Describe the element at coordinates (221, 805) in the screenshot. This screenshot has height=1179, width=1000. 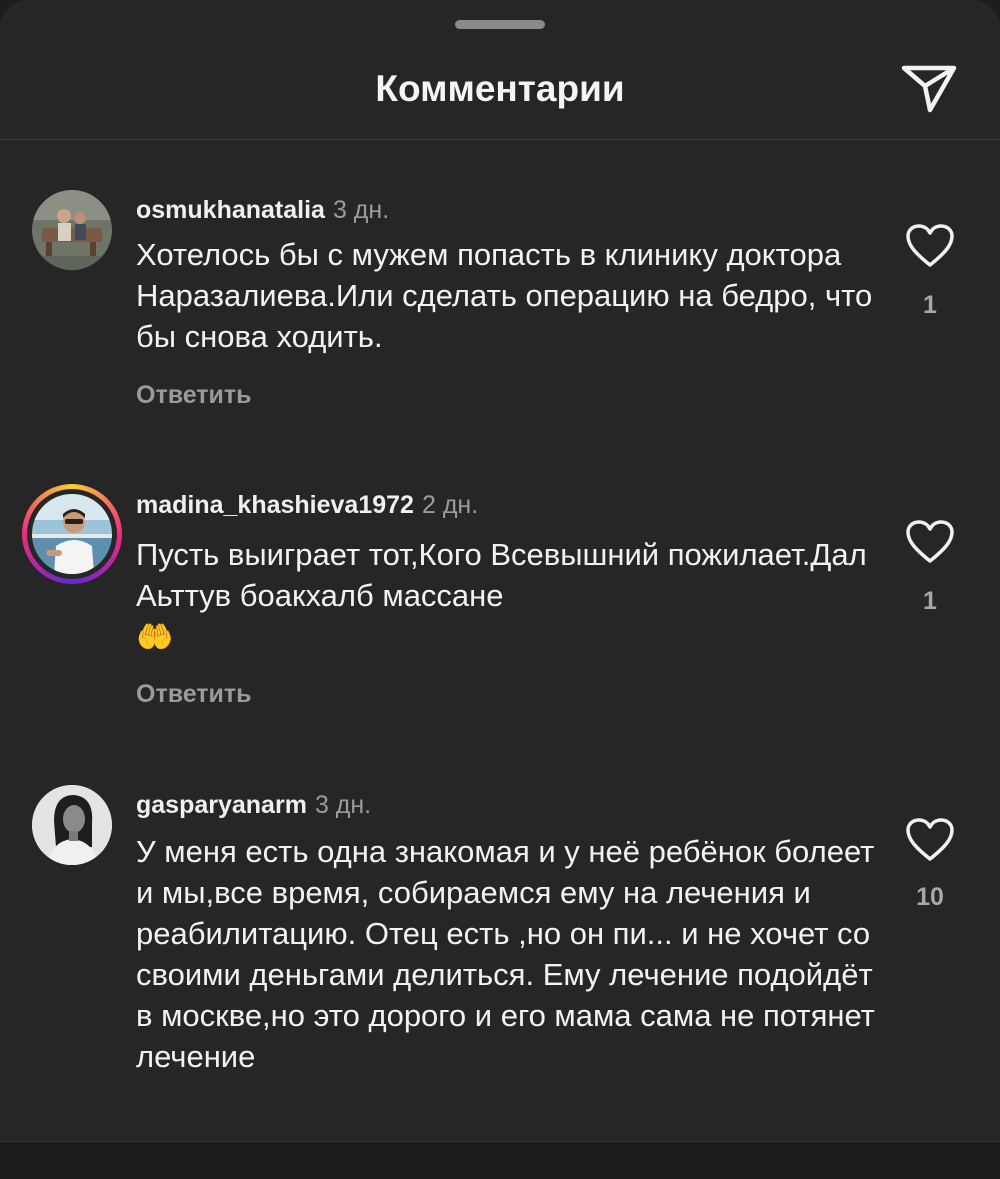
I see `comment-username: gasparyanarm` at that location.